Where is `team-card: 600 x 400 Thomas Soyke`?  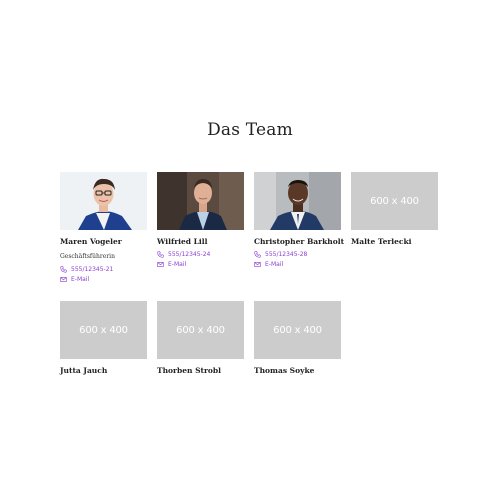
team-card: 600 x 400 Thomas Soyke is located at coordinates (297, 338).